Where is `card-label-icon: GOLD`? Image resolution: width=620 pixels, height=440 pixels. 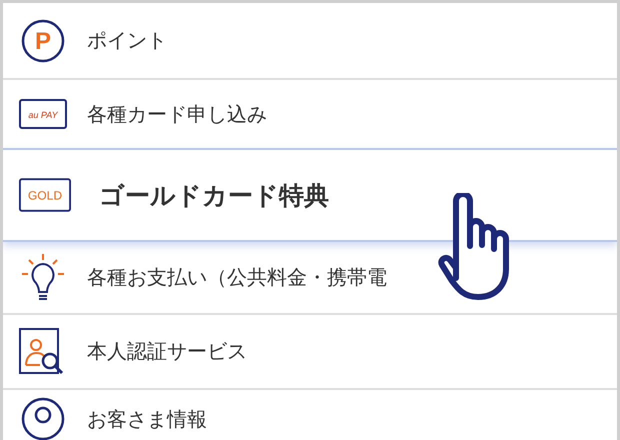 card-label-icon: GOLD is located at coordinates (45, 195).